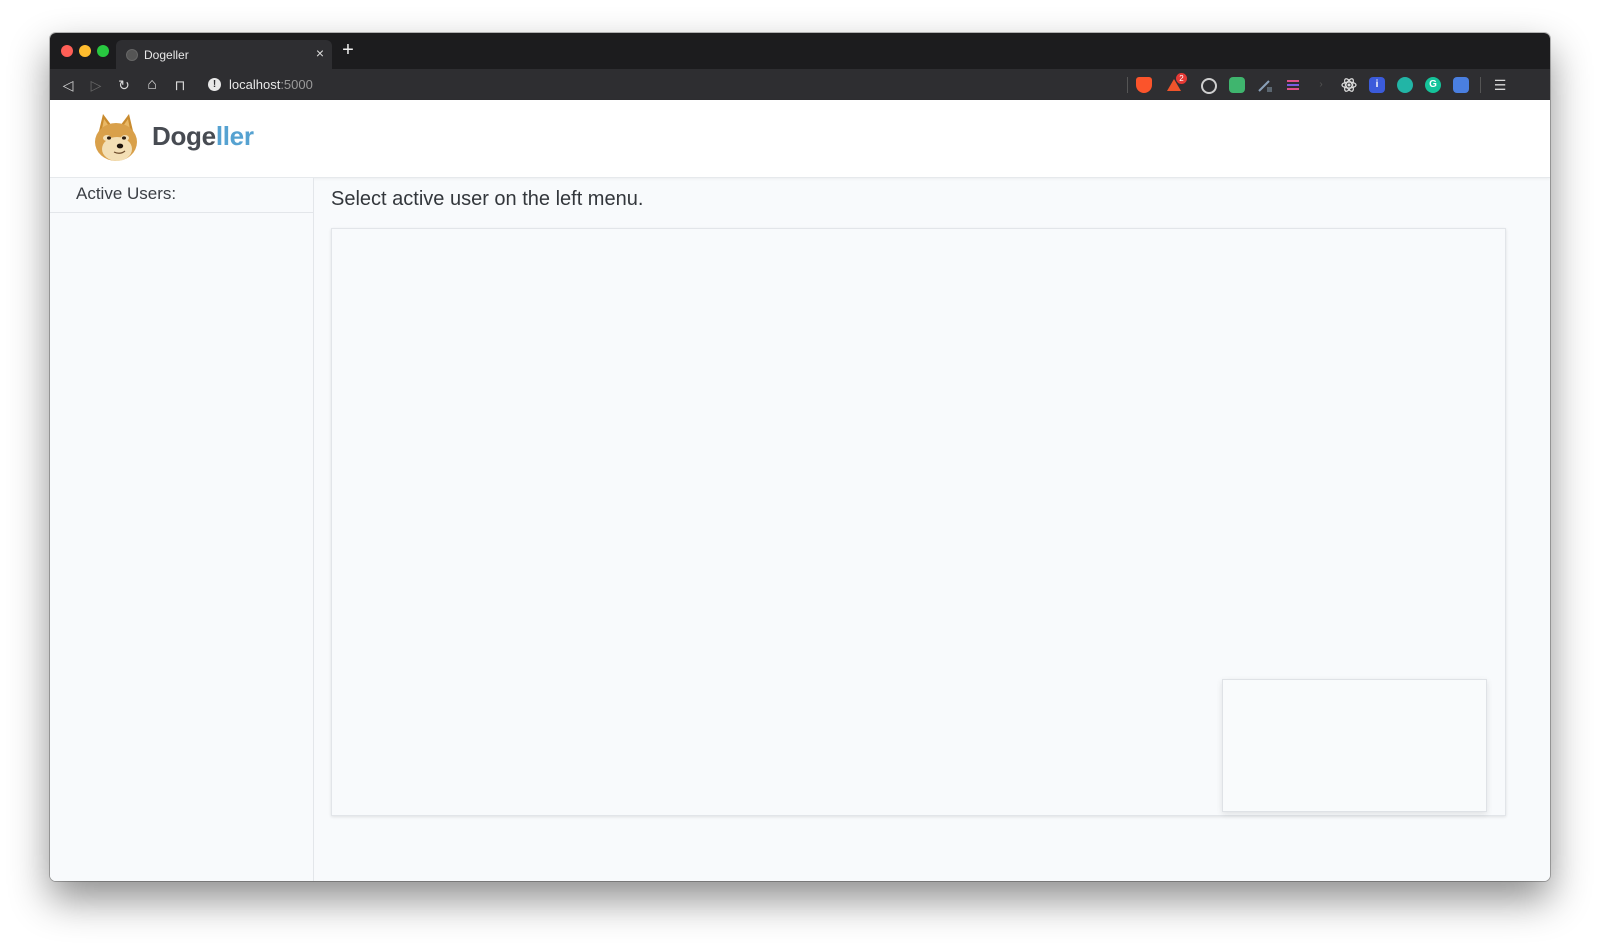 The image size is (1600, 948). Describe the element at coordinates (1265, 85) in the screenshot. I see `pen-extension-icon` at that location.